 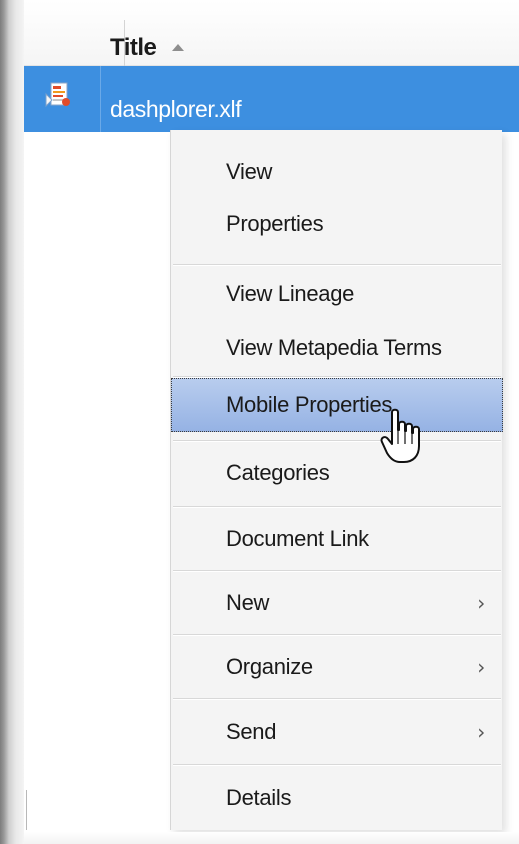 I want to click on hand-pointer-icon, so click(x=400, y=435).